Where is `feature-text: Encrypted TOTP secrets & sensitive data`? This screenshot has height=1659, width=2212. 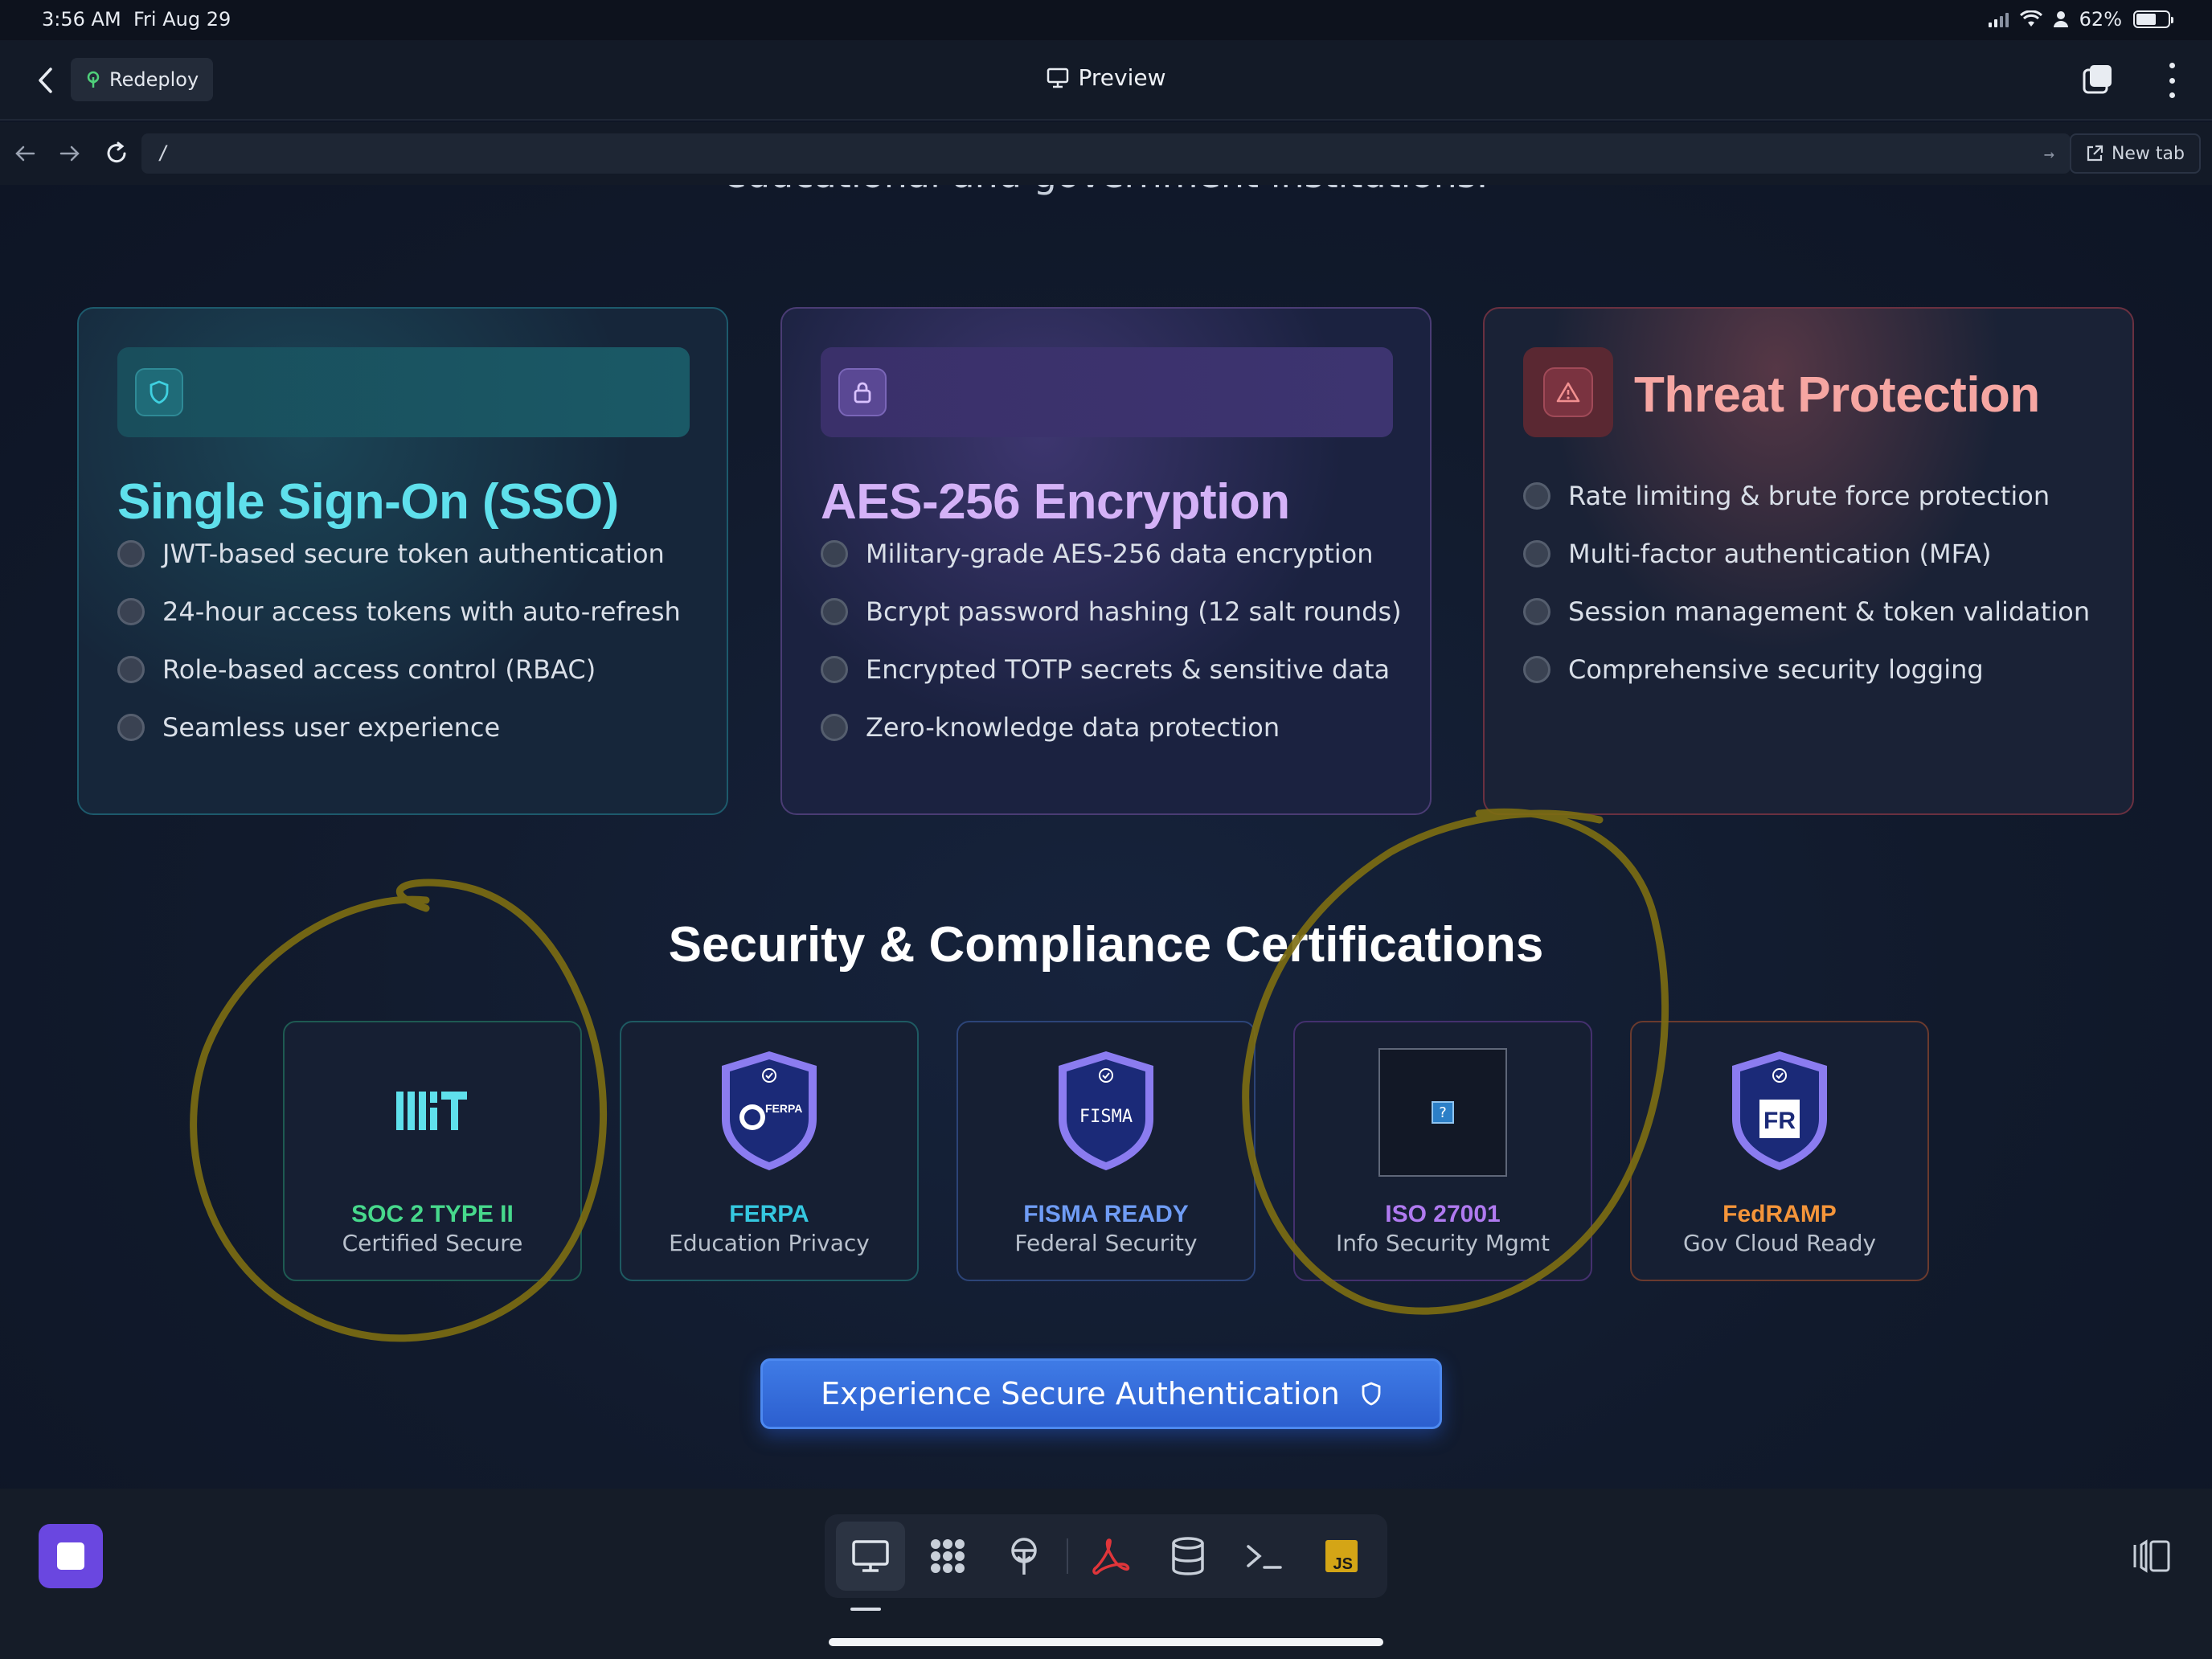
feature-text: Encrypted TOTP secrets & sensitive data is located at coordinates (1128, 669).